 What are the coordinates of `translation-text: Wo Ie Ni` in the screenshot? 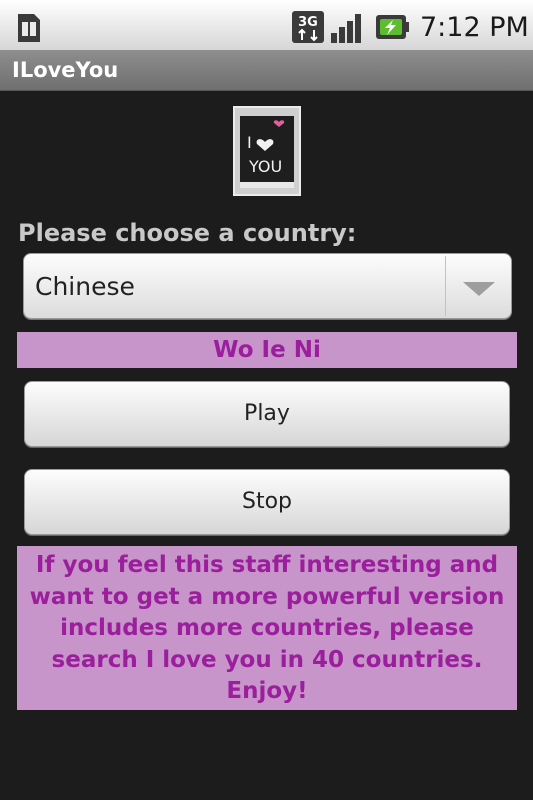 It's located at (267, 350).